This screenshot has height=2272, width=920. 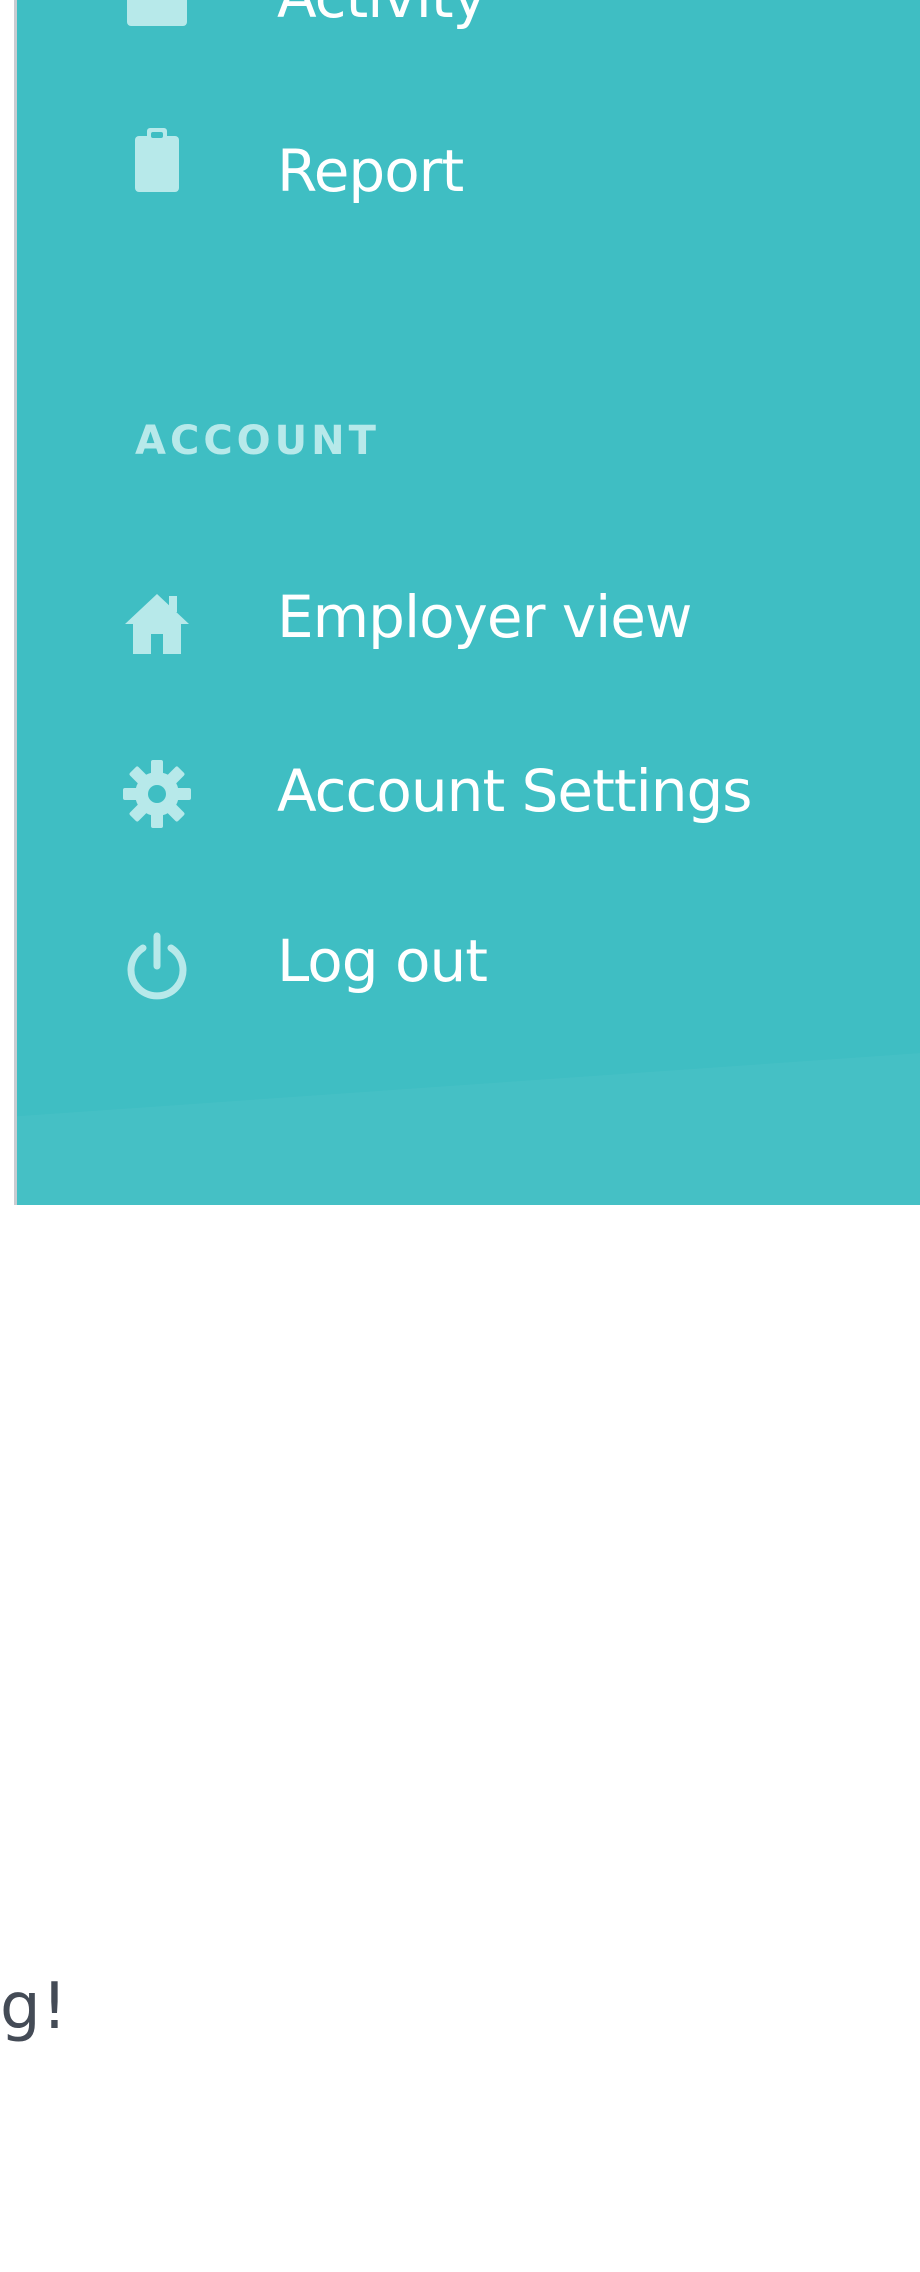 What do you see at coordinates (484, 617) in the screenshot?
I see `sidebar-item-label: Employer view` at bounding box center [484, 617].